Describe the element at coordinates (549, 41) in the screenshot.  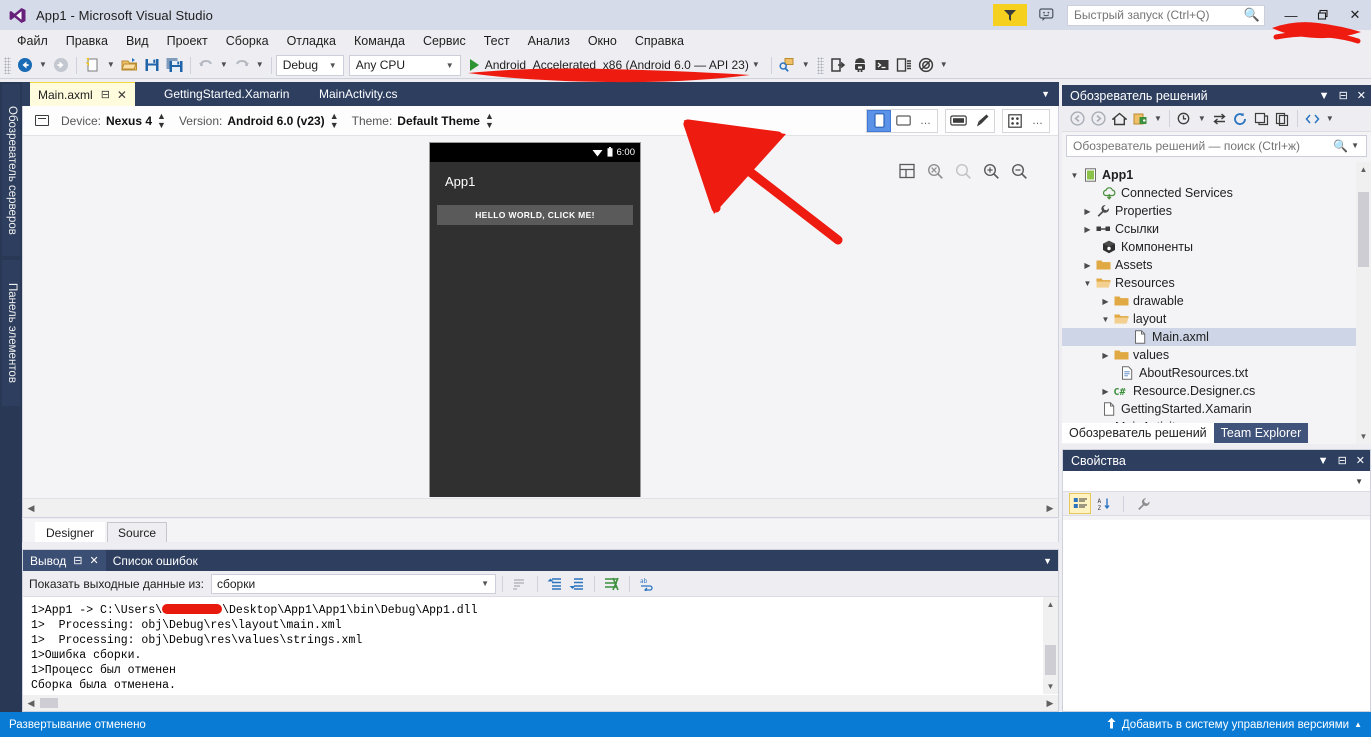
I see `menu-item-analyze: Анализ` at that location.